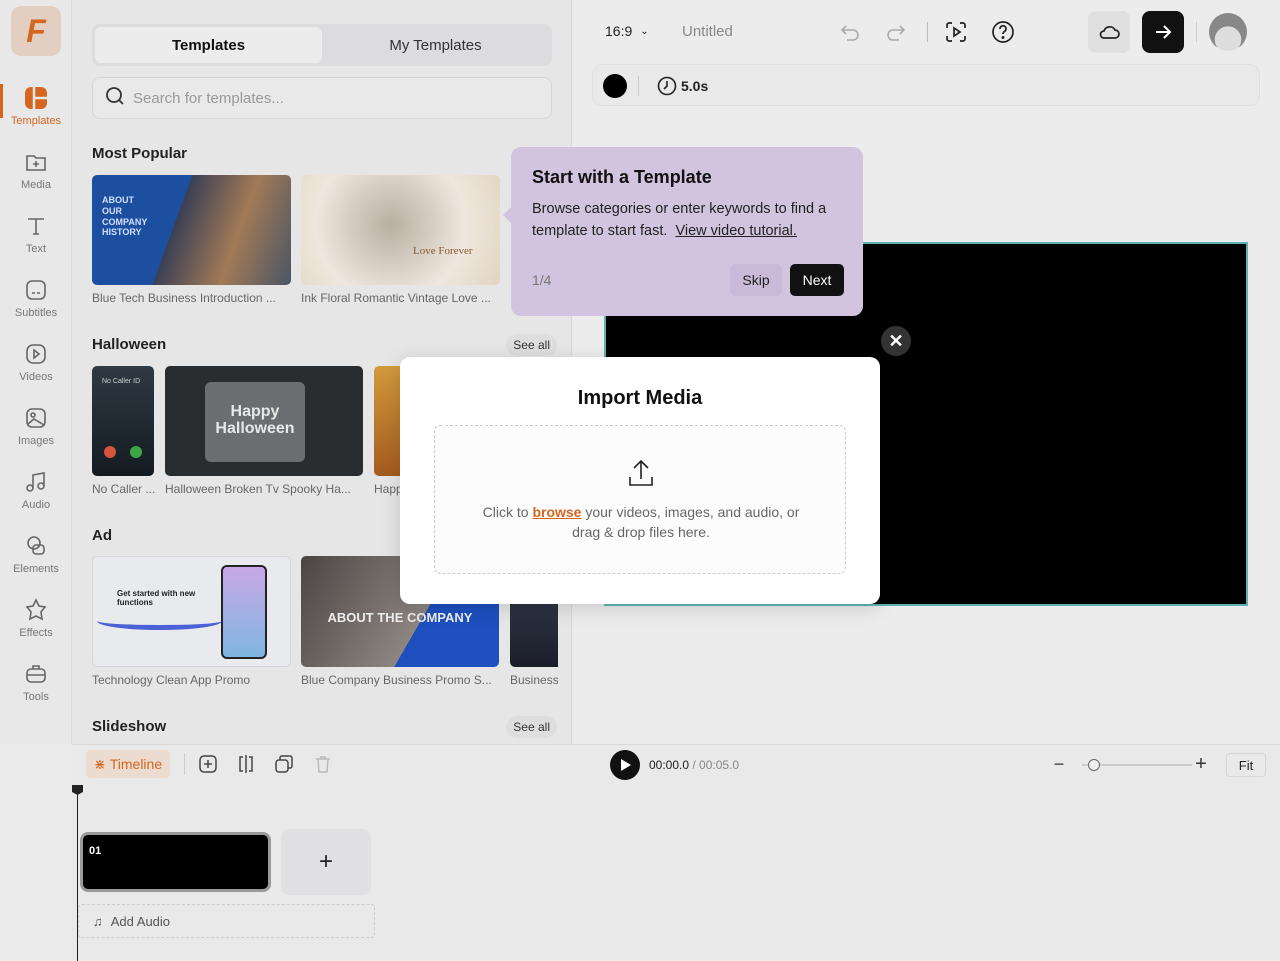 The image size is (1280, 961). Describe the element at coordinates (926, 32) in the screenshot. I see `top-bar: 16:9 ⌄ Untitled` at that location.